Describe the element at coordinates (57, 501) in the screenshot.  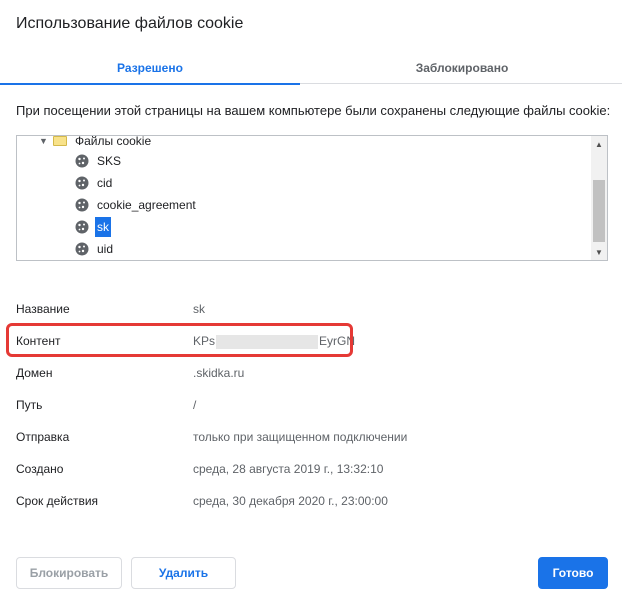
I see `detail-key: Срок действия` at that location.